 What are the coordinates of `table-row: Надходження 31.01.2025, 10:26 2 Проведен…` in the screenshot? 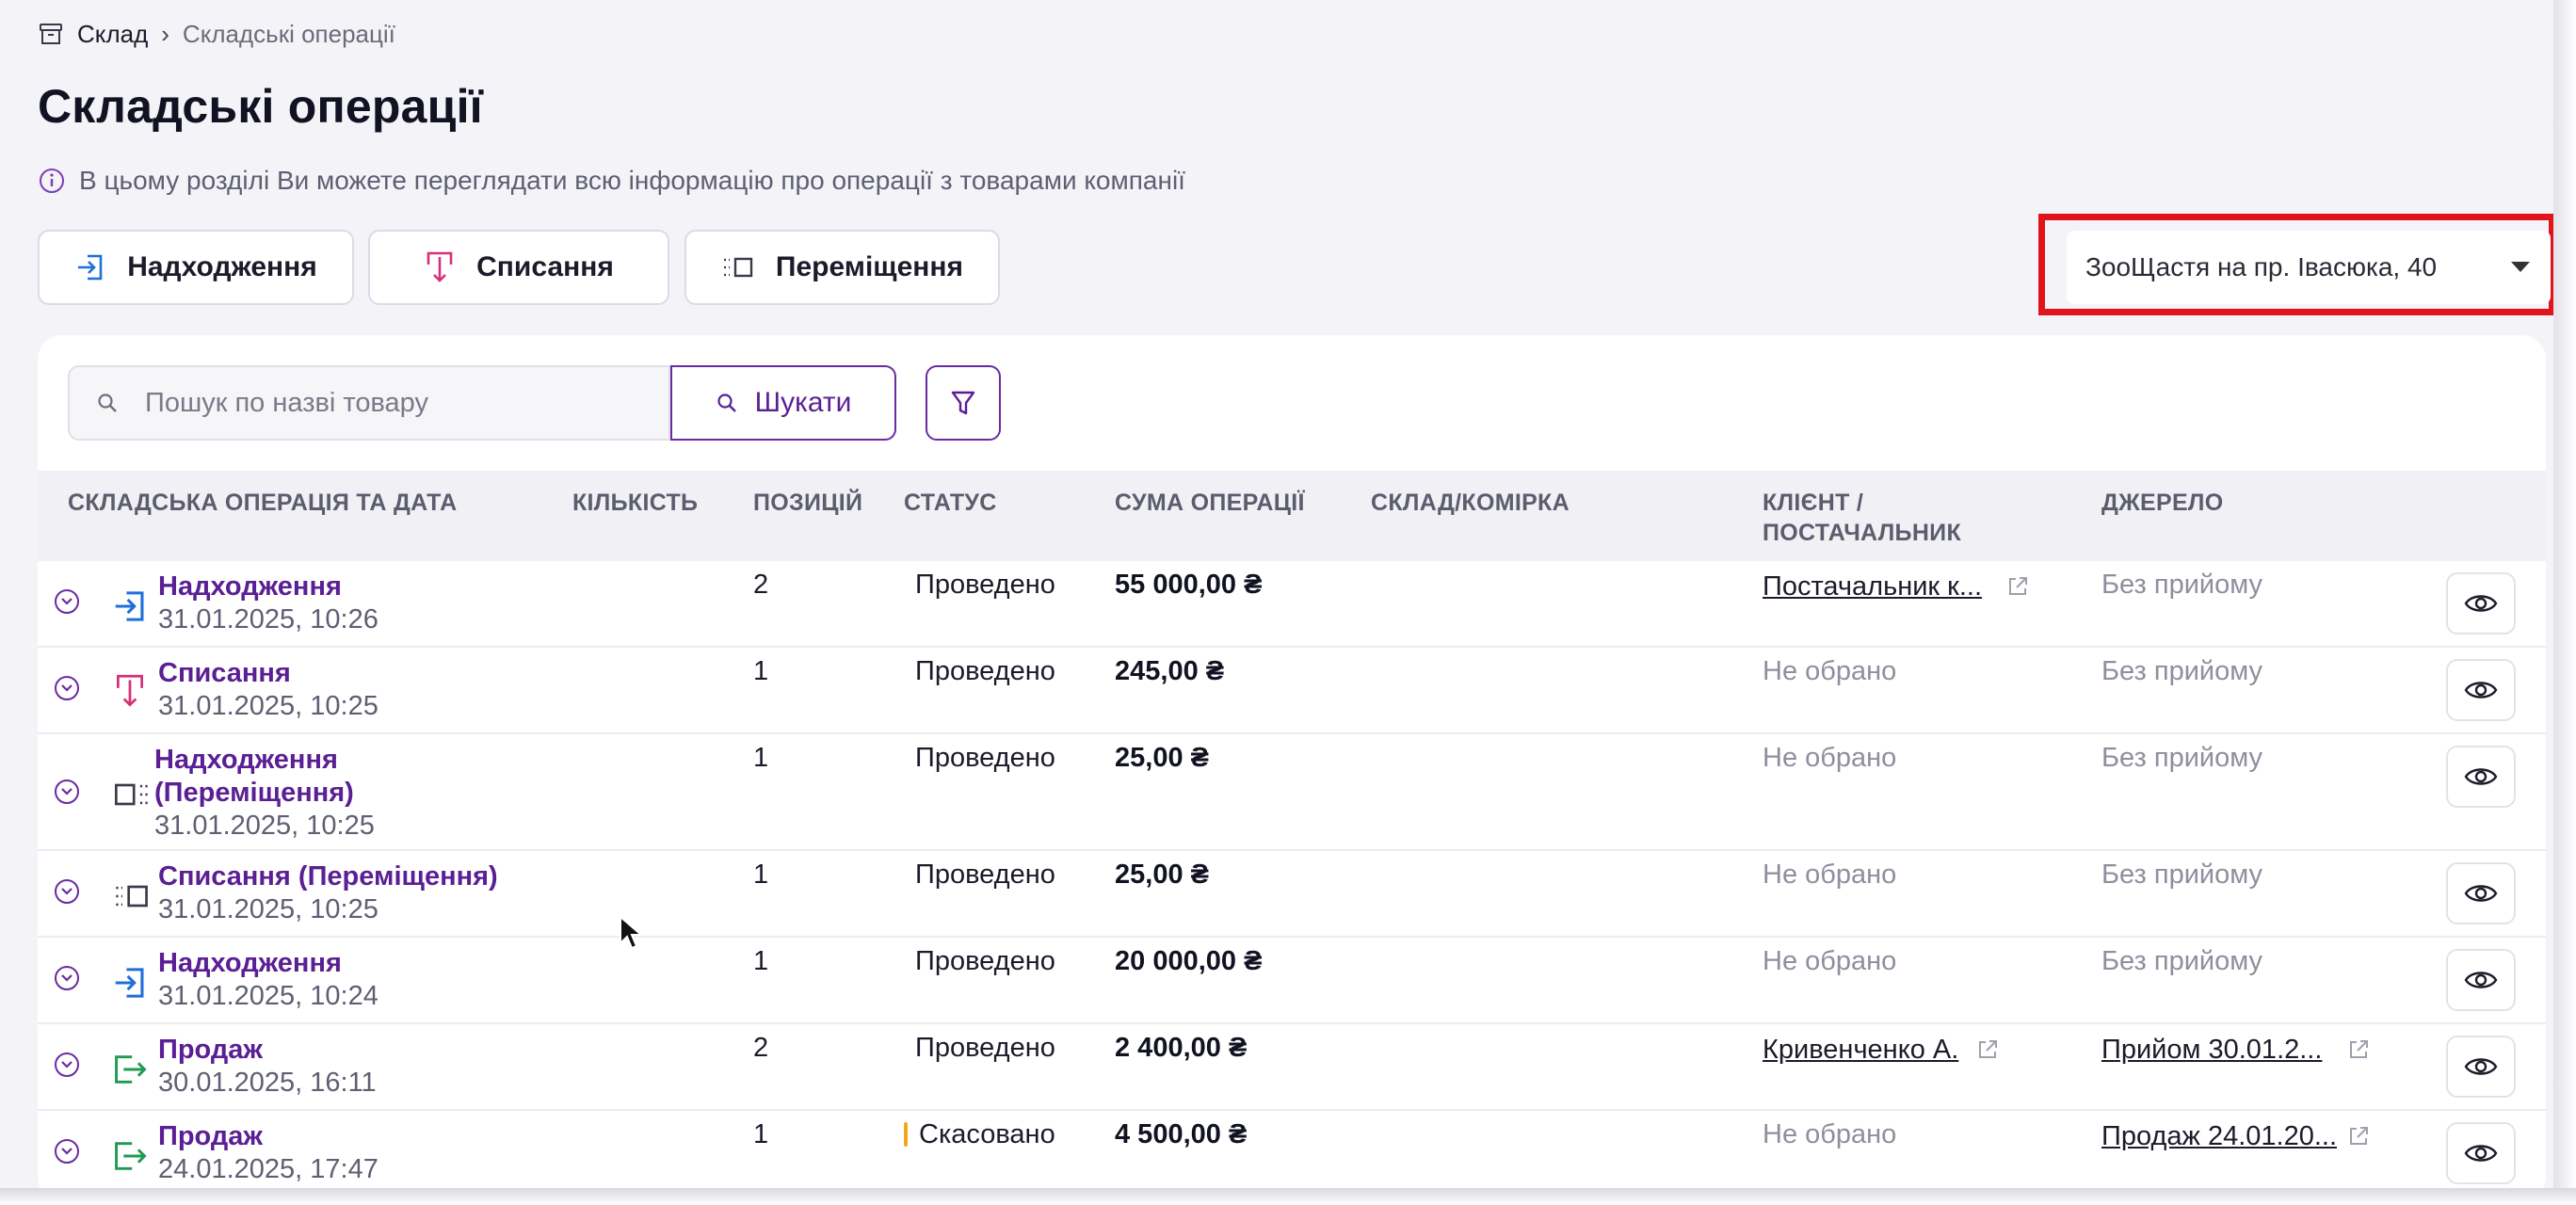 It's located at (1292, 604).